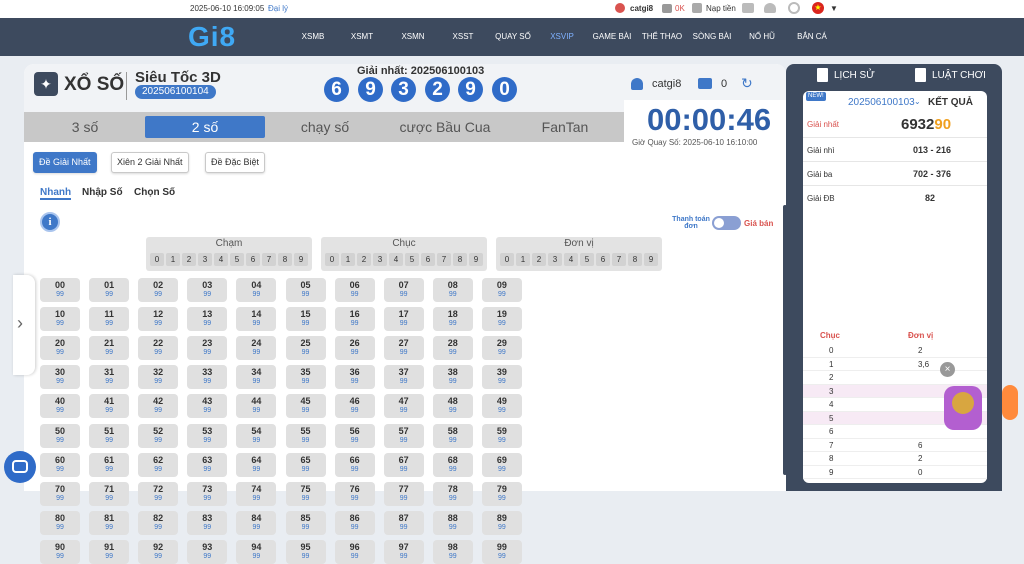 The image size is (1024, 564). What do you see at coordinates (256, 551) in the screenshot?
I see `number-cell: 94 99` at bounding box center [256, 551].